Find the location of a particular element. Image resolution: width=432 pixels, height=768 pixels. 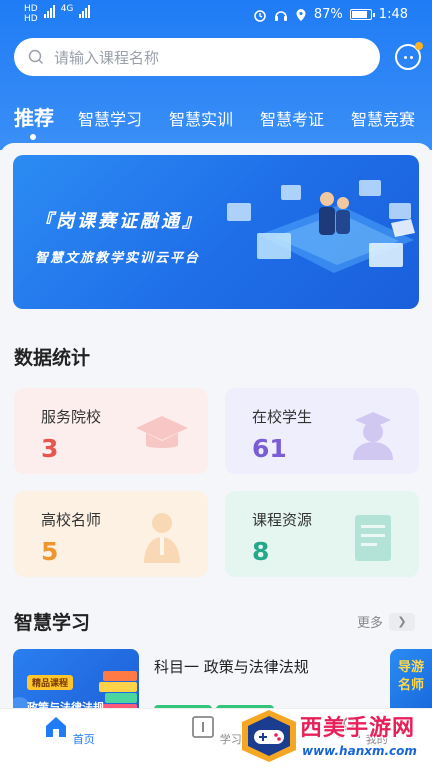

search-placeholder: 请输入课程名称 is located at coordinates (107, 57).